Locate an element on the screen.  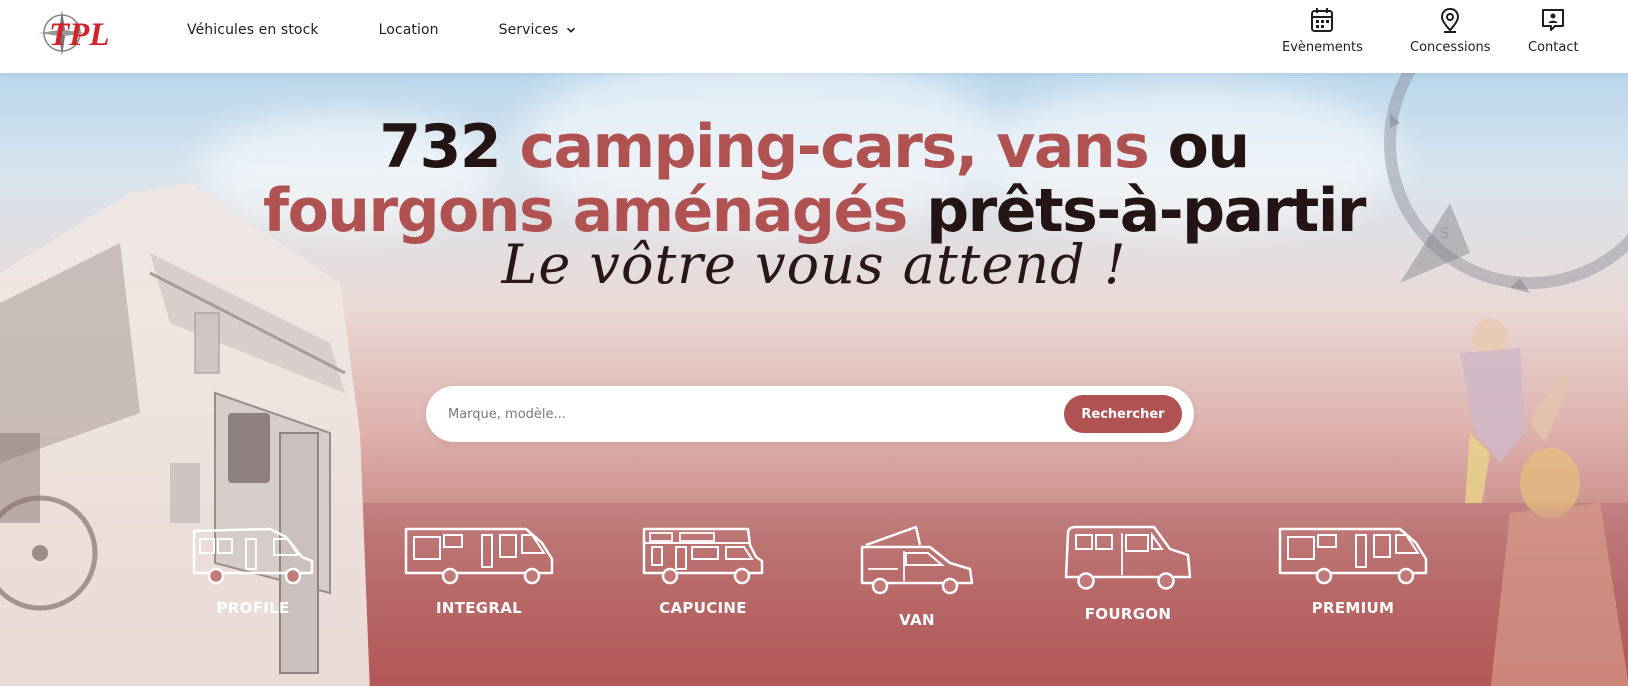
search-bar: Rechercher is located at coordinates (810, 414).